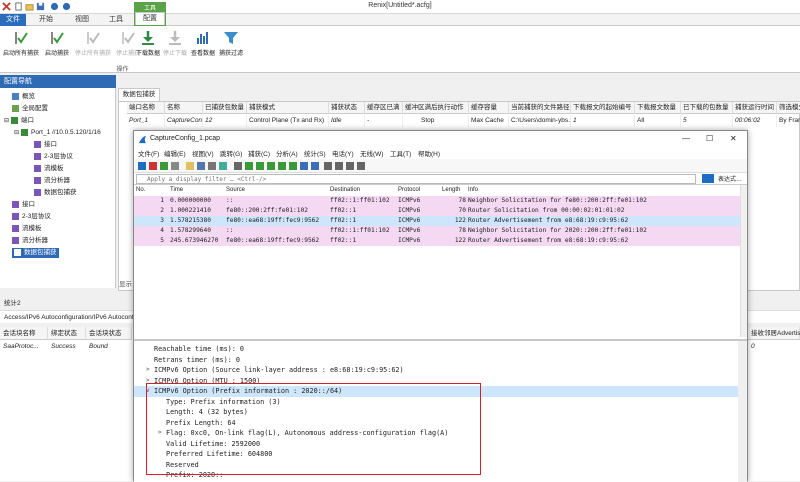 This screenshot has height=482, width=800. I want to click on first-packet-icon, so click(282, 166).